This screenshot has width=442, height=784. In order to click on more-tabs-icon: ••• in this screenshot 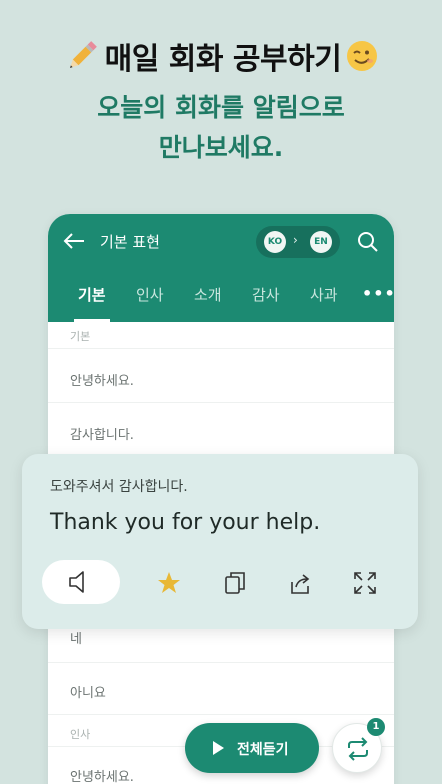, I will do `click(378, 293)`.